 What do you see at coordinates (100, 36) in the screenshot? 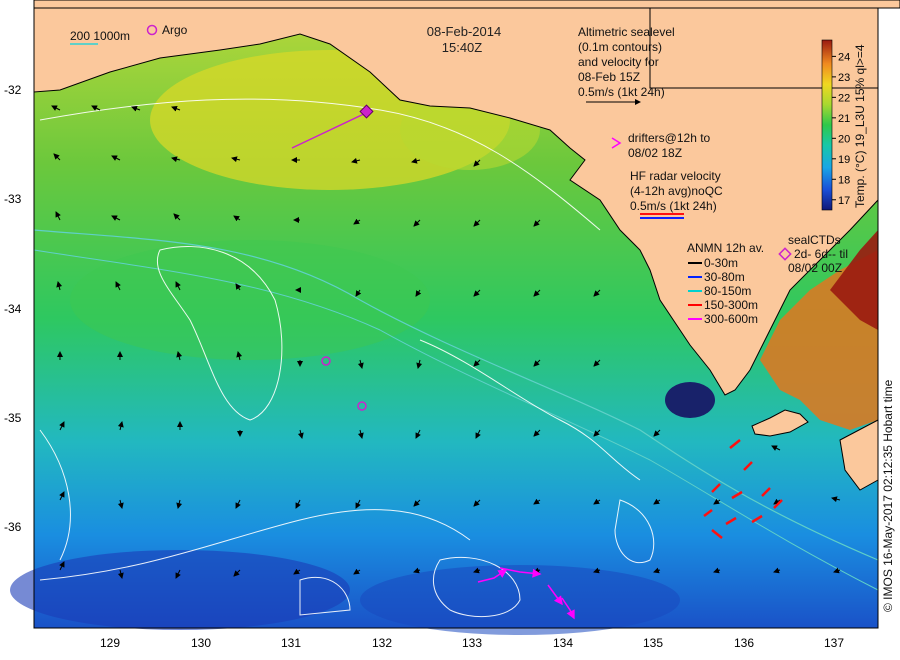
I see `bathymetry-legend-label: 200 1000m` at bounding box center [100, 36].